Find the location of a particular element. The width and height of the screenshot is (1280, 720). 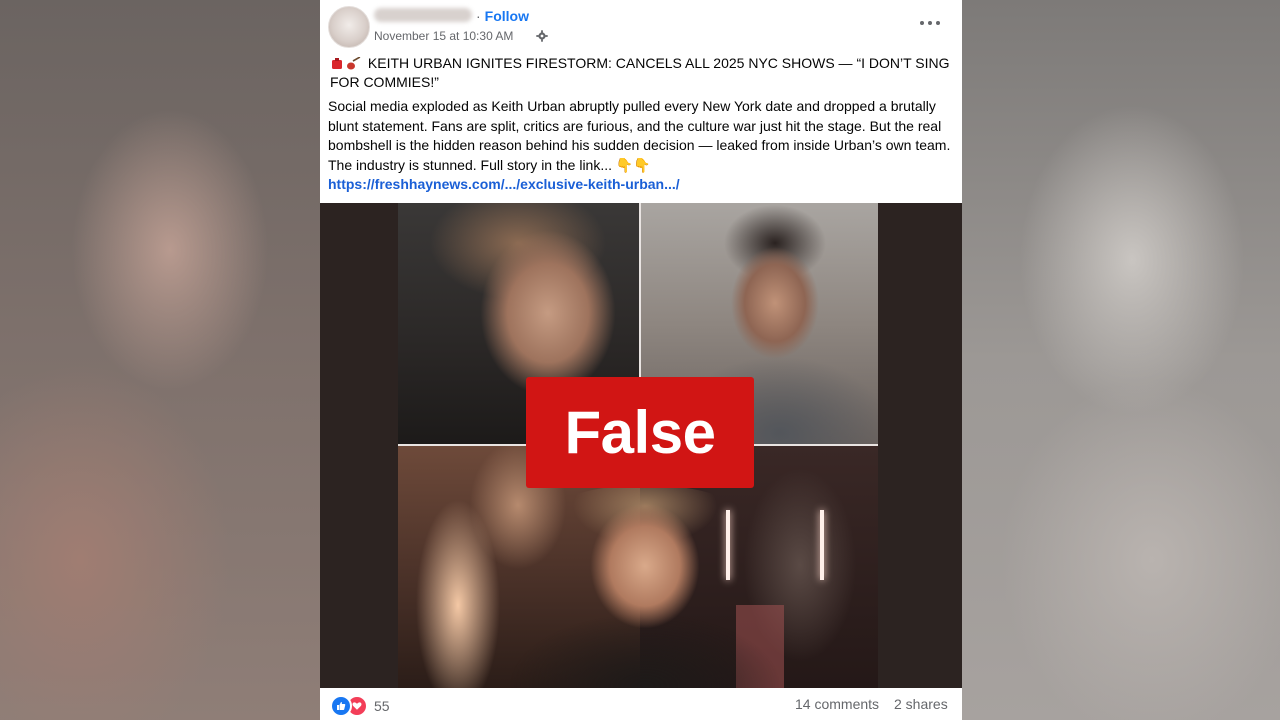

fact-check-false-badge: False is located at coordinates (640, 432).